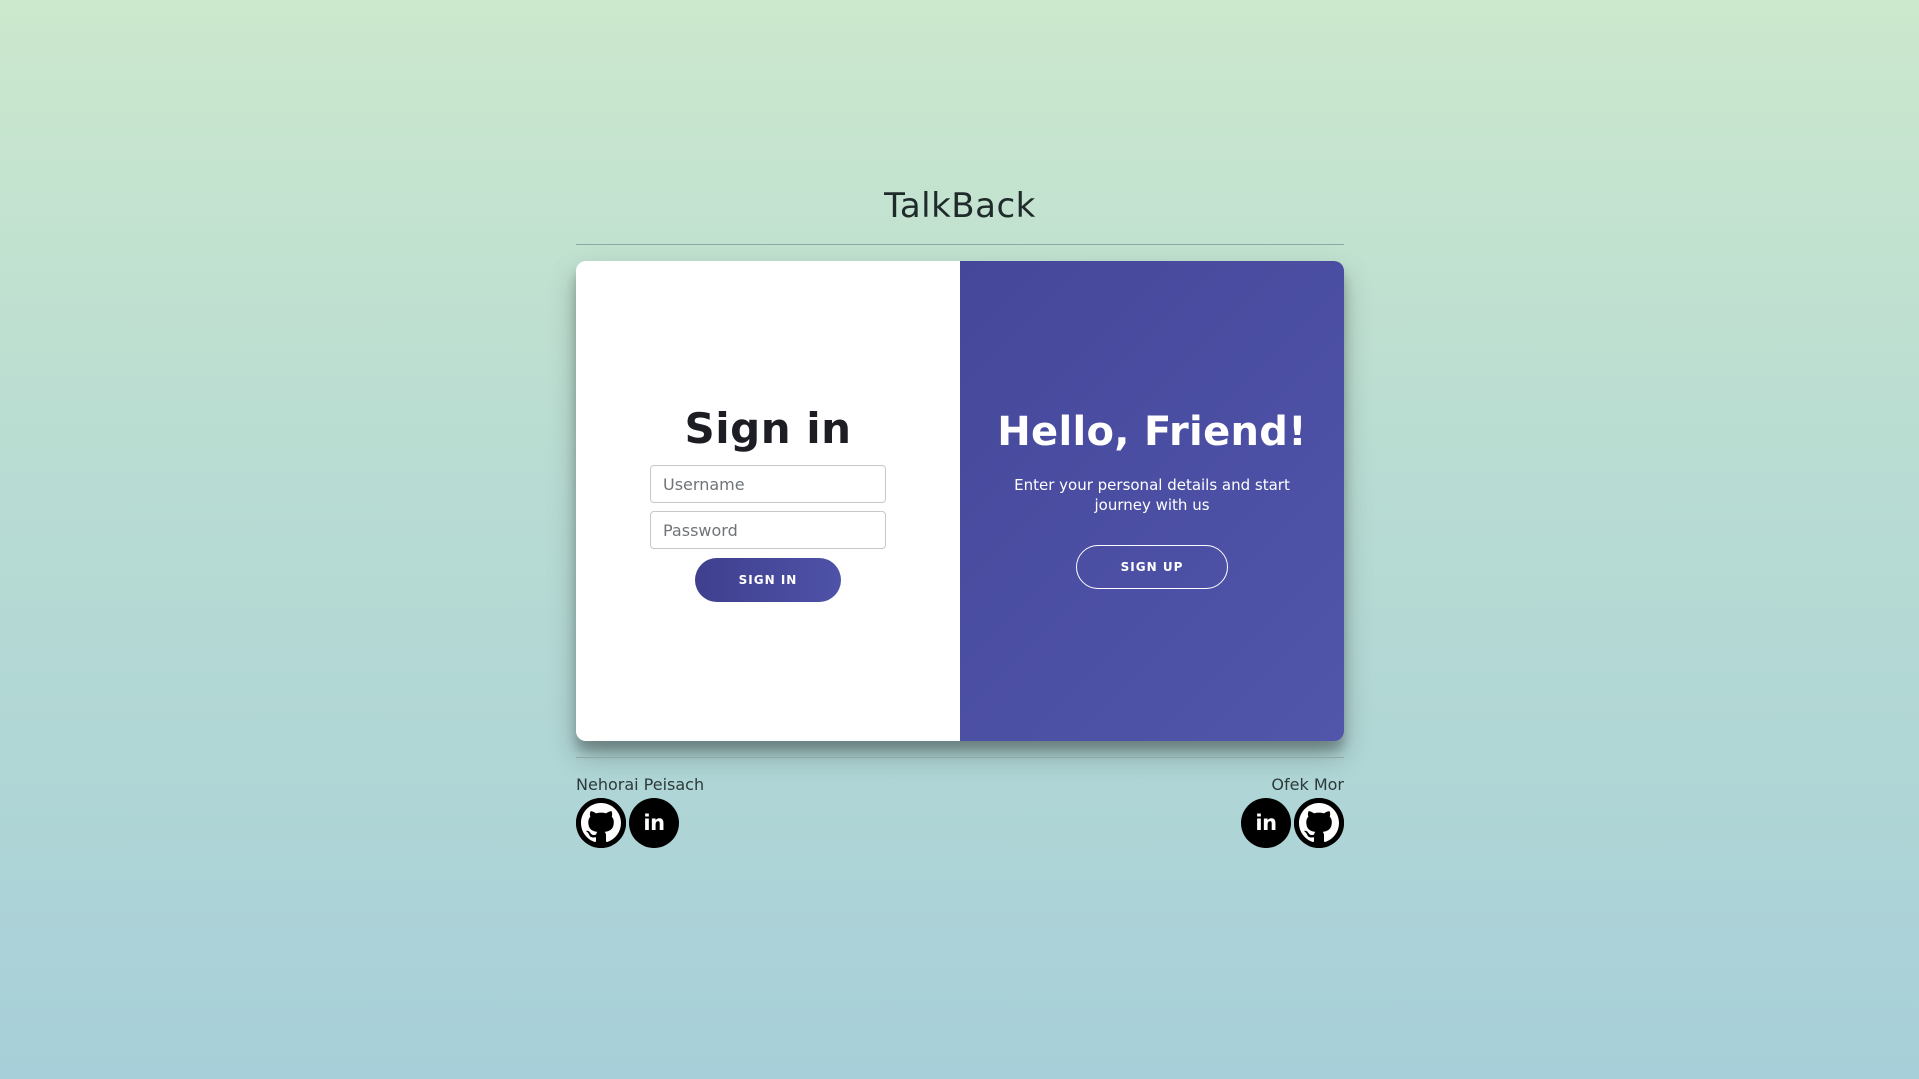 This screenshot has width=1919, height=1079. What do you see at coordinates (768, 428) in the screenshot?
I see `signin-heading: Sign in` at bounding box center [768, 428].